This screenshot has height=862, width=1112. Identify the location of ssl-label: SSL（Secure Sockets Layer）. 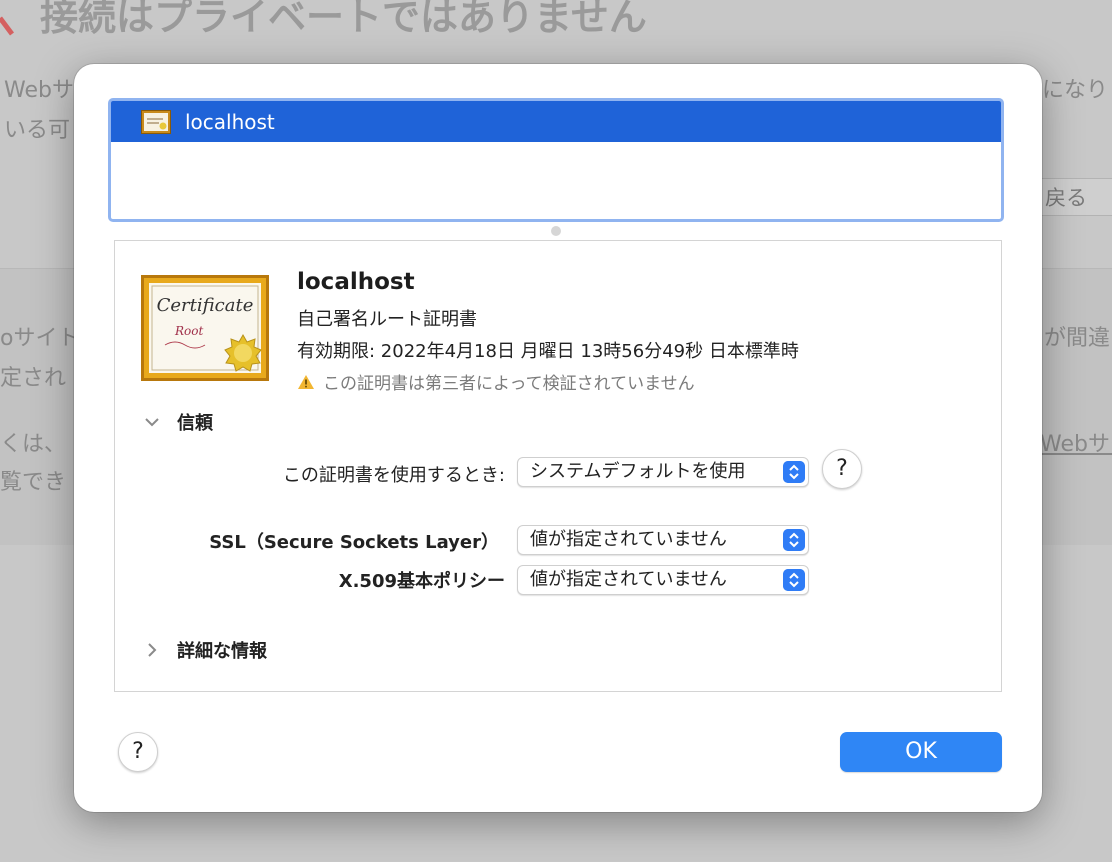
(354, 542).